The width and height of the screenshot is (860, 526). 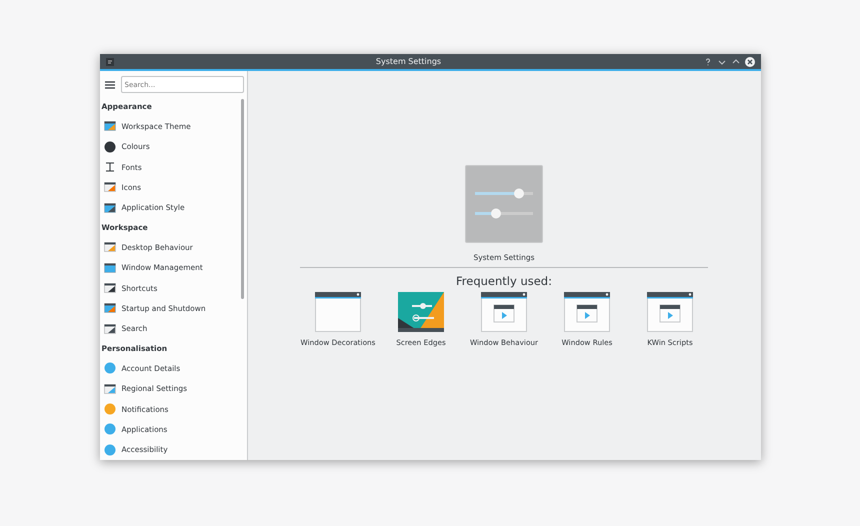 I want to click on font-icon, so click(x=110, y=167).